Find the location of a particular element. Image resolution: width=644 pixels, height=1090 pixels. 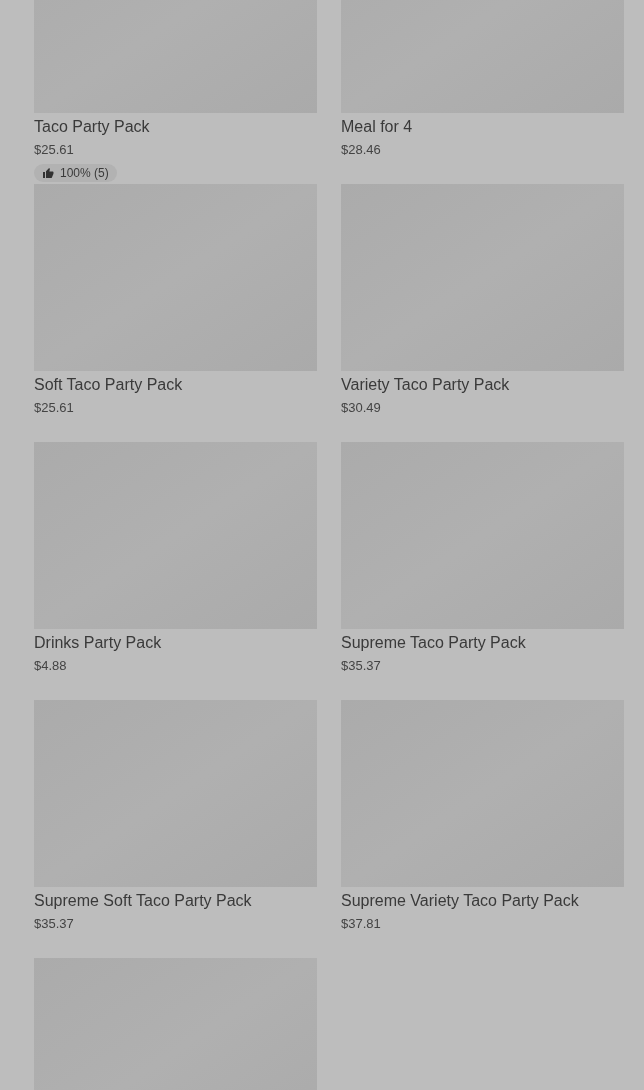

product-name: Variety Taco Party Pack is located at coordinates (482, 385).